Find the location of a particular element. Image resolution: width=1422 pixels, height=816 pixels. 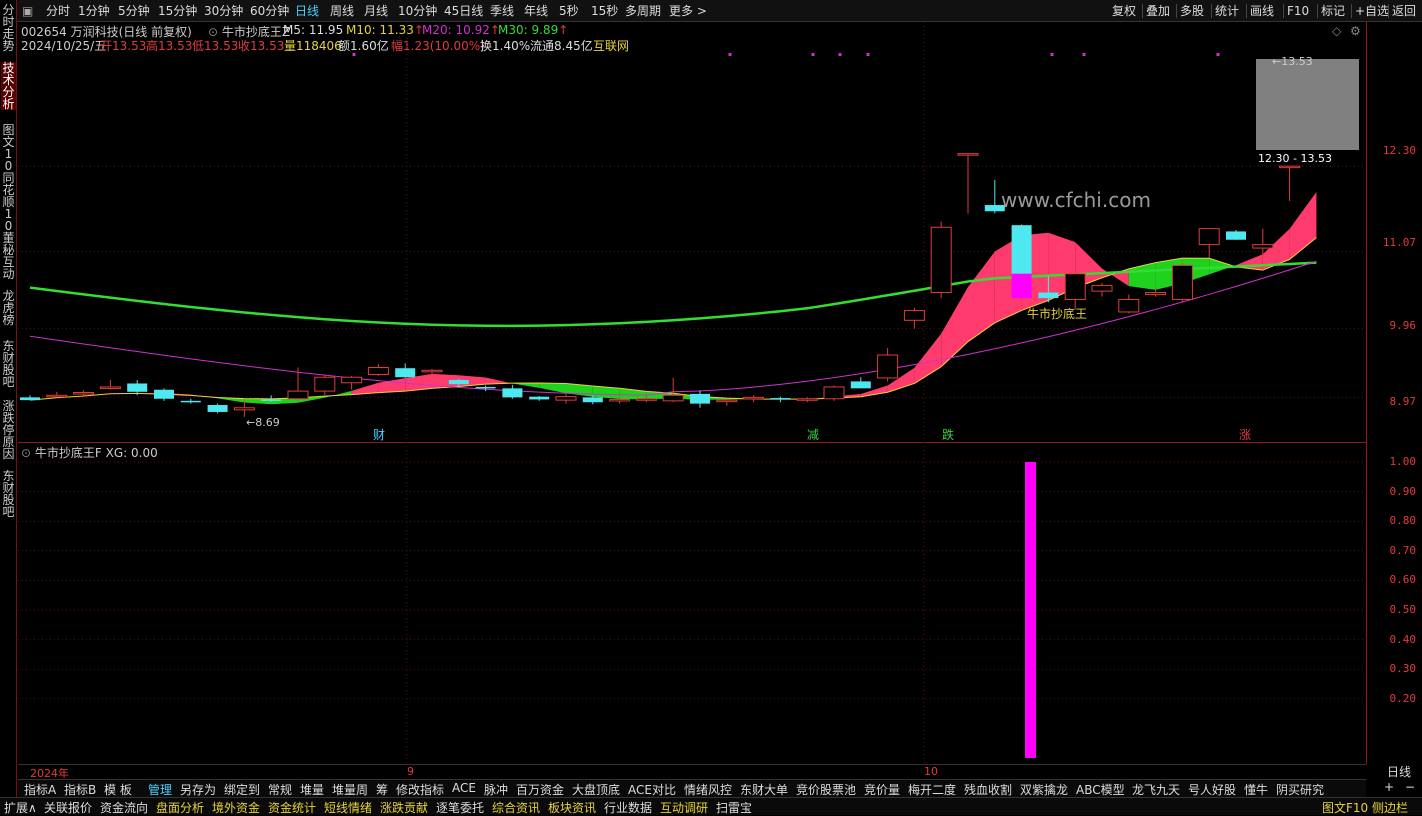

period-tab: 10分钟 is located at coordinates (417, 11).